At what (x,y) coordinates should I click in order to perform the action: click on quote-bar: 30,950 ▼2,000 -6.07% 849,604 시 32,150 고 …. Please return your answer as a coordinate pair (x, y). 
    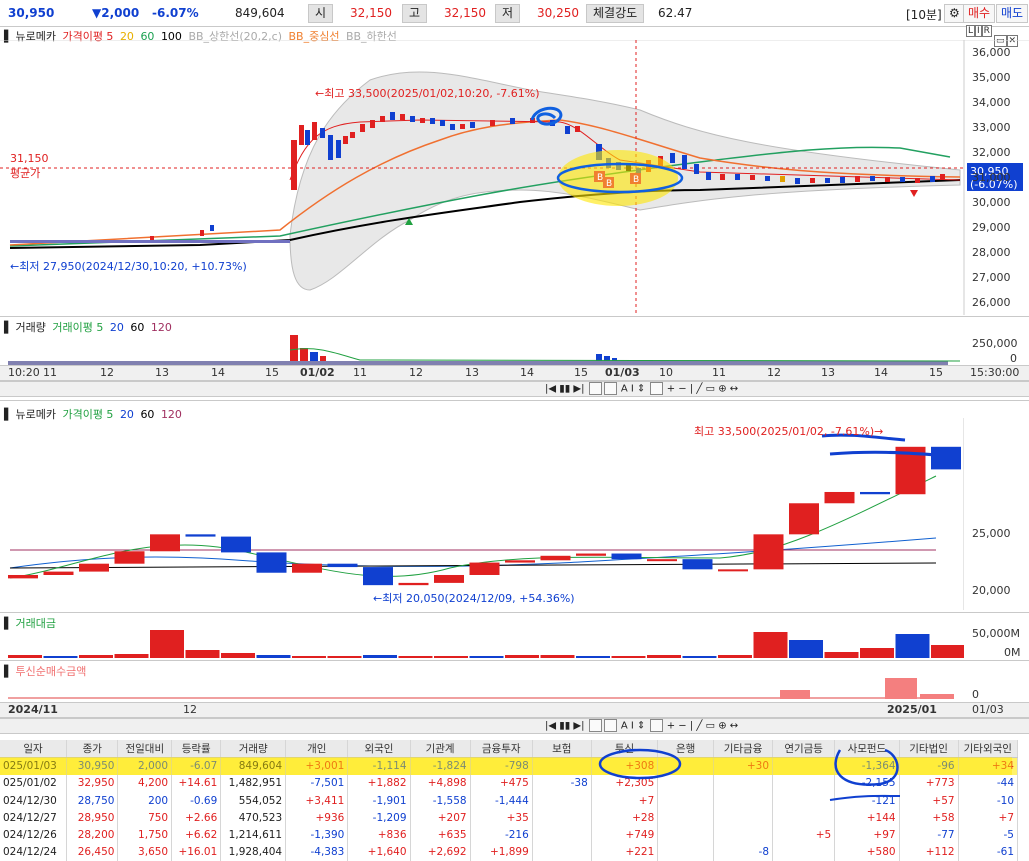
    Looking at the image, I should click on (514, 13).